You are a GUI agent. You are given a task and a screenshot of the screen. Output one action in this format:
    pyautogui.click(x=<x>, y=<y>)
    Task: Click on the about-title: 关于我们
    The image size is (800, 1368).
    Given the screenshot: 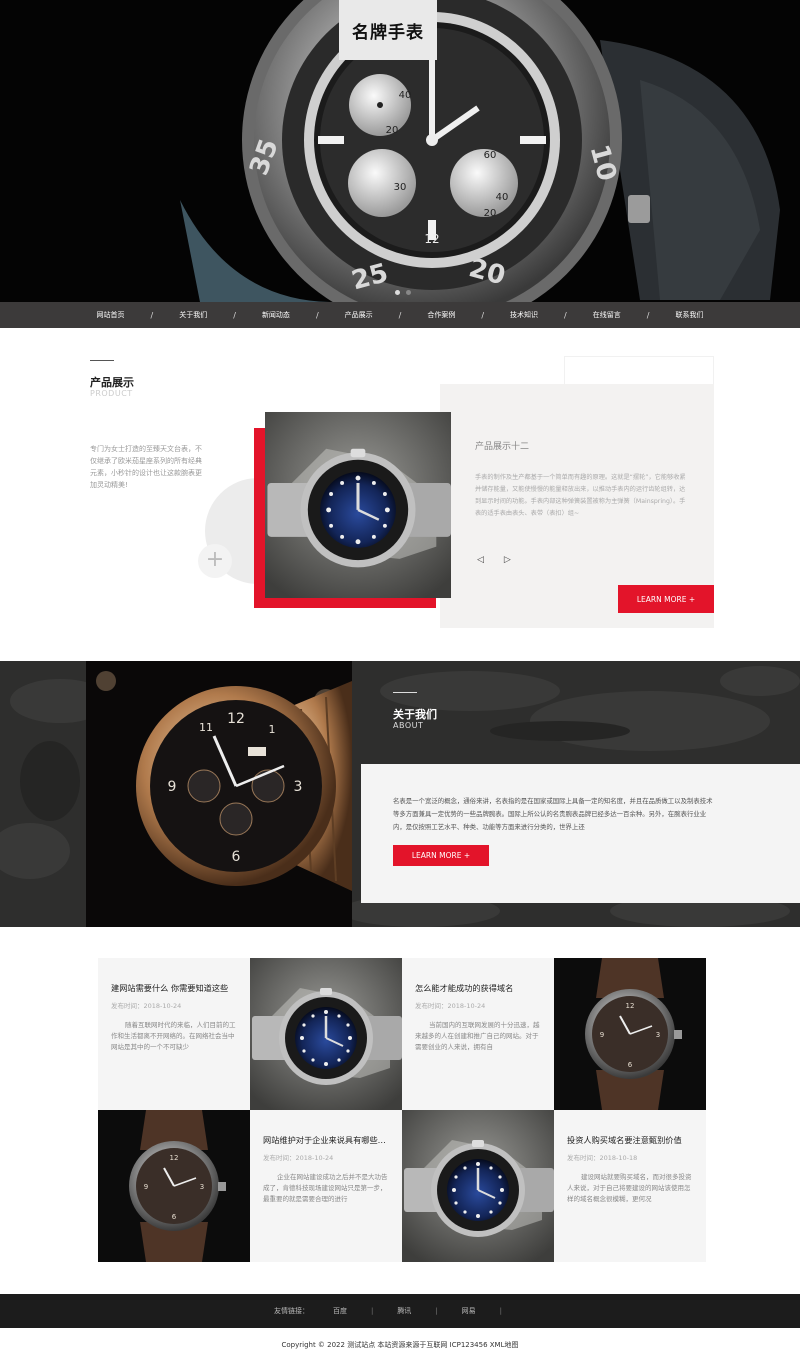 What is the action you would take?
    pyautogui.click(x=415, y=714)
    